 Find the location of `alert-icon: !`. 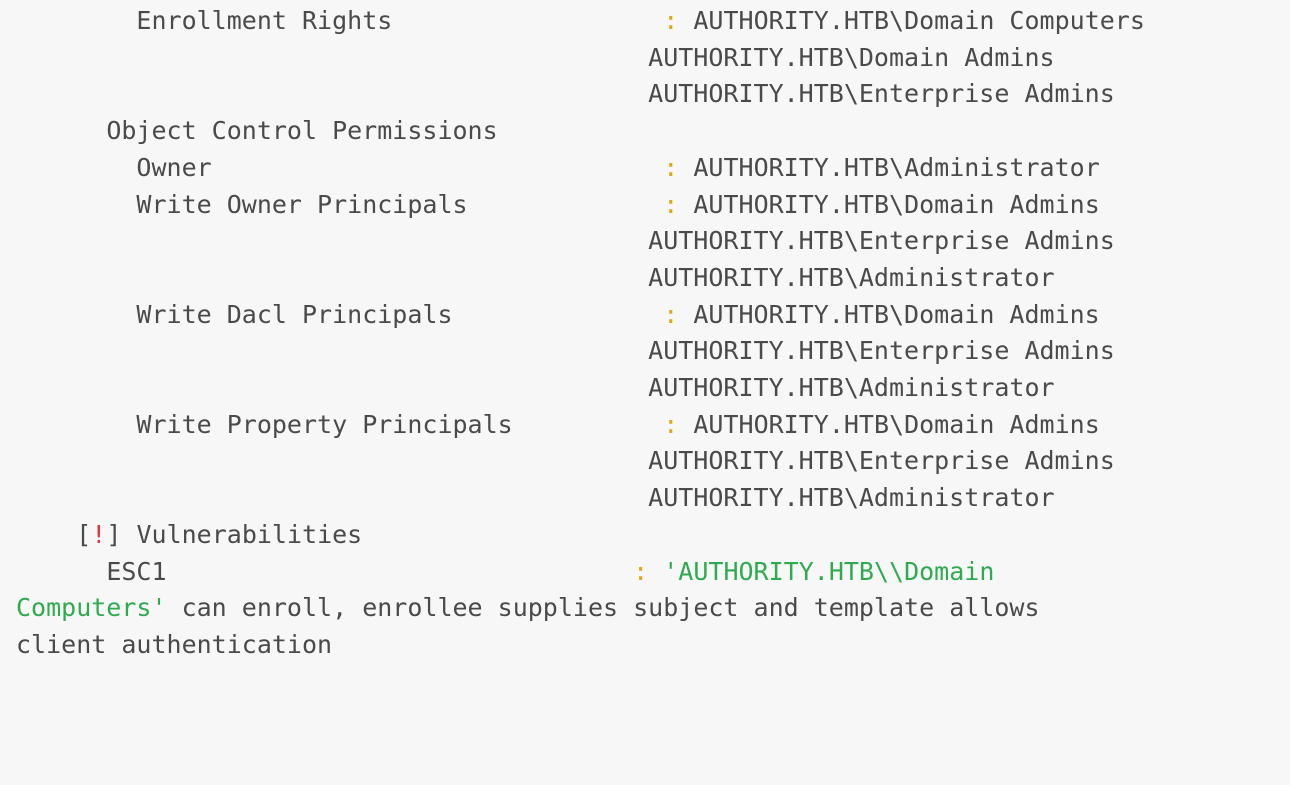

alert-icon: ! is located at coordinates (99, 534).